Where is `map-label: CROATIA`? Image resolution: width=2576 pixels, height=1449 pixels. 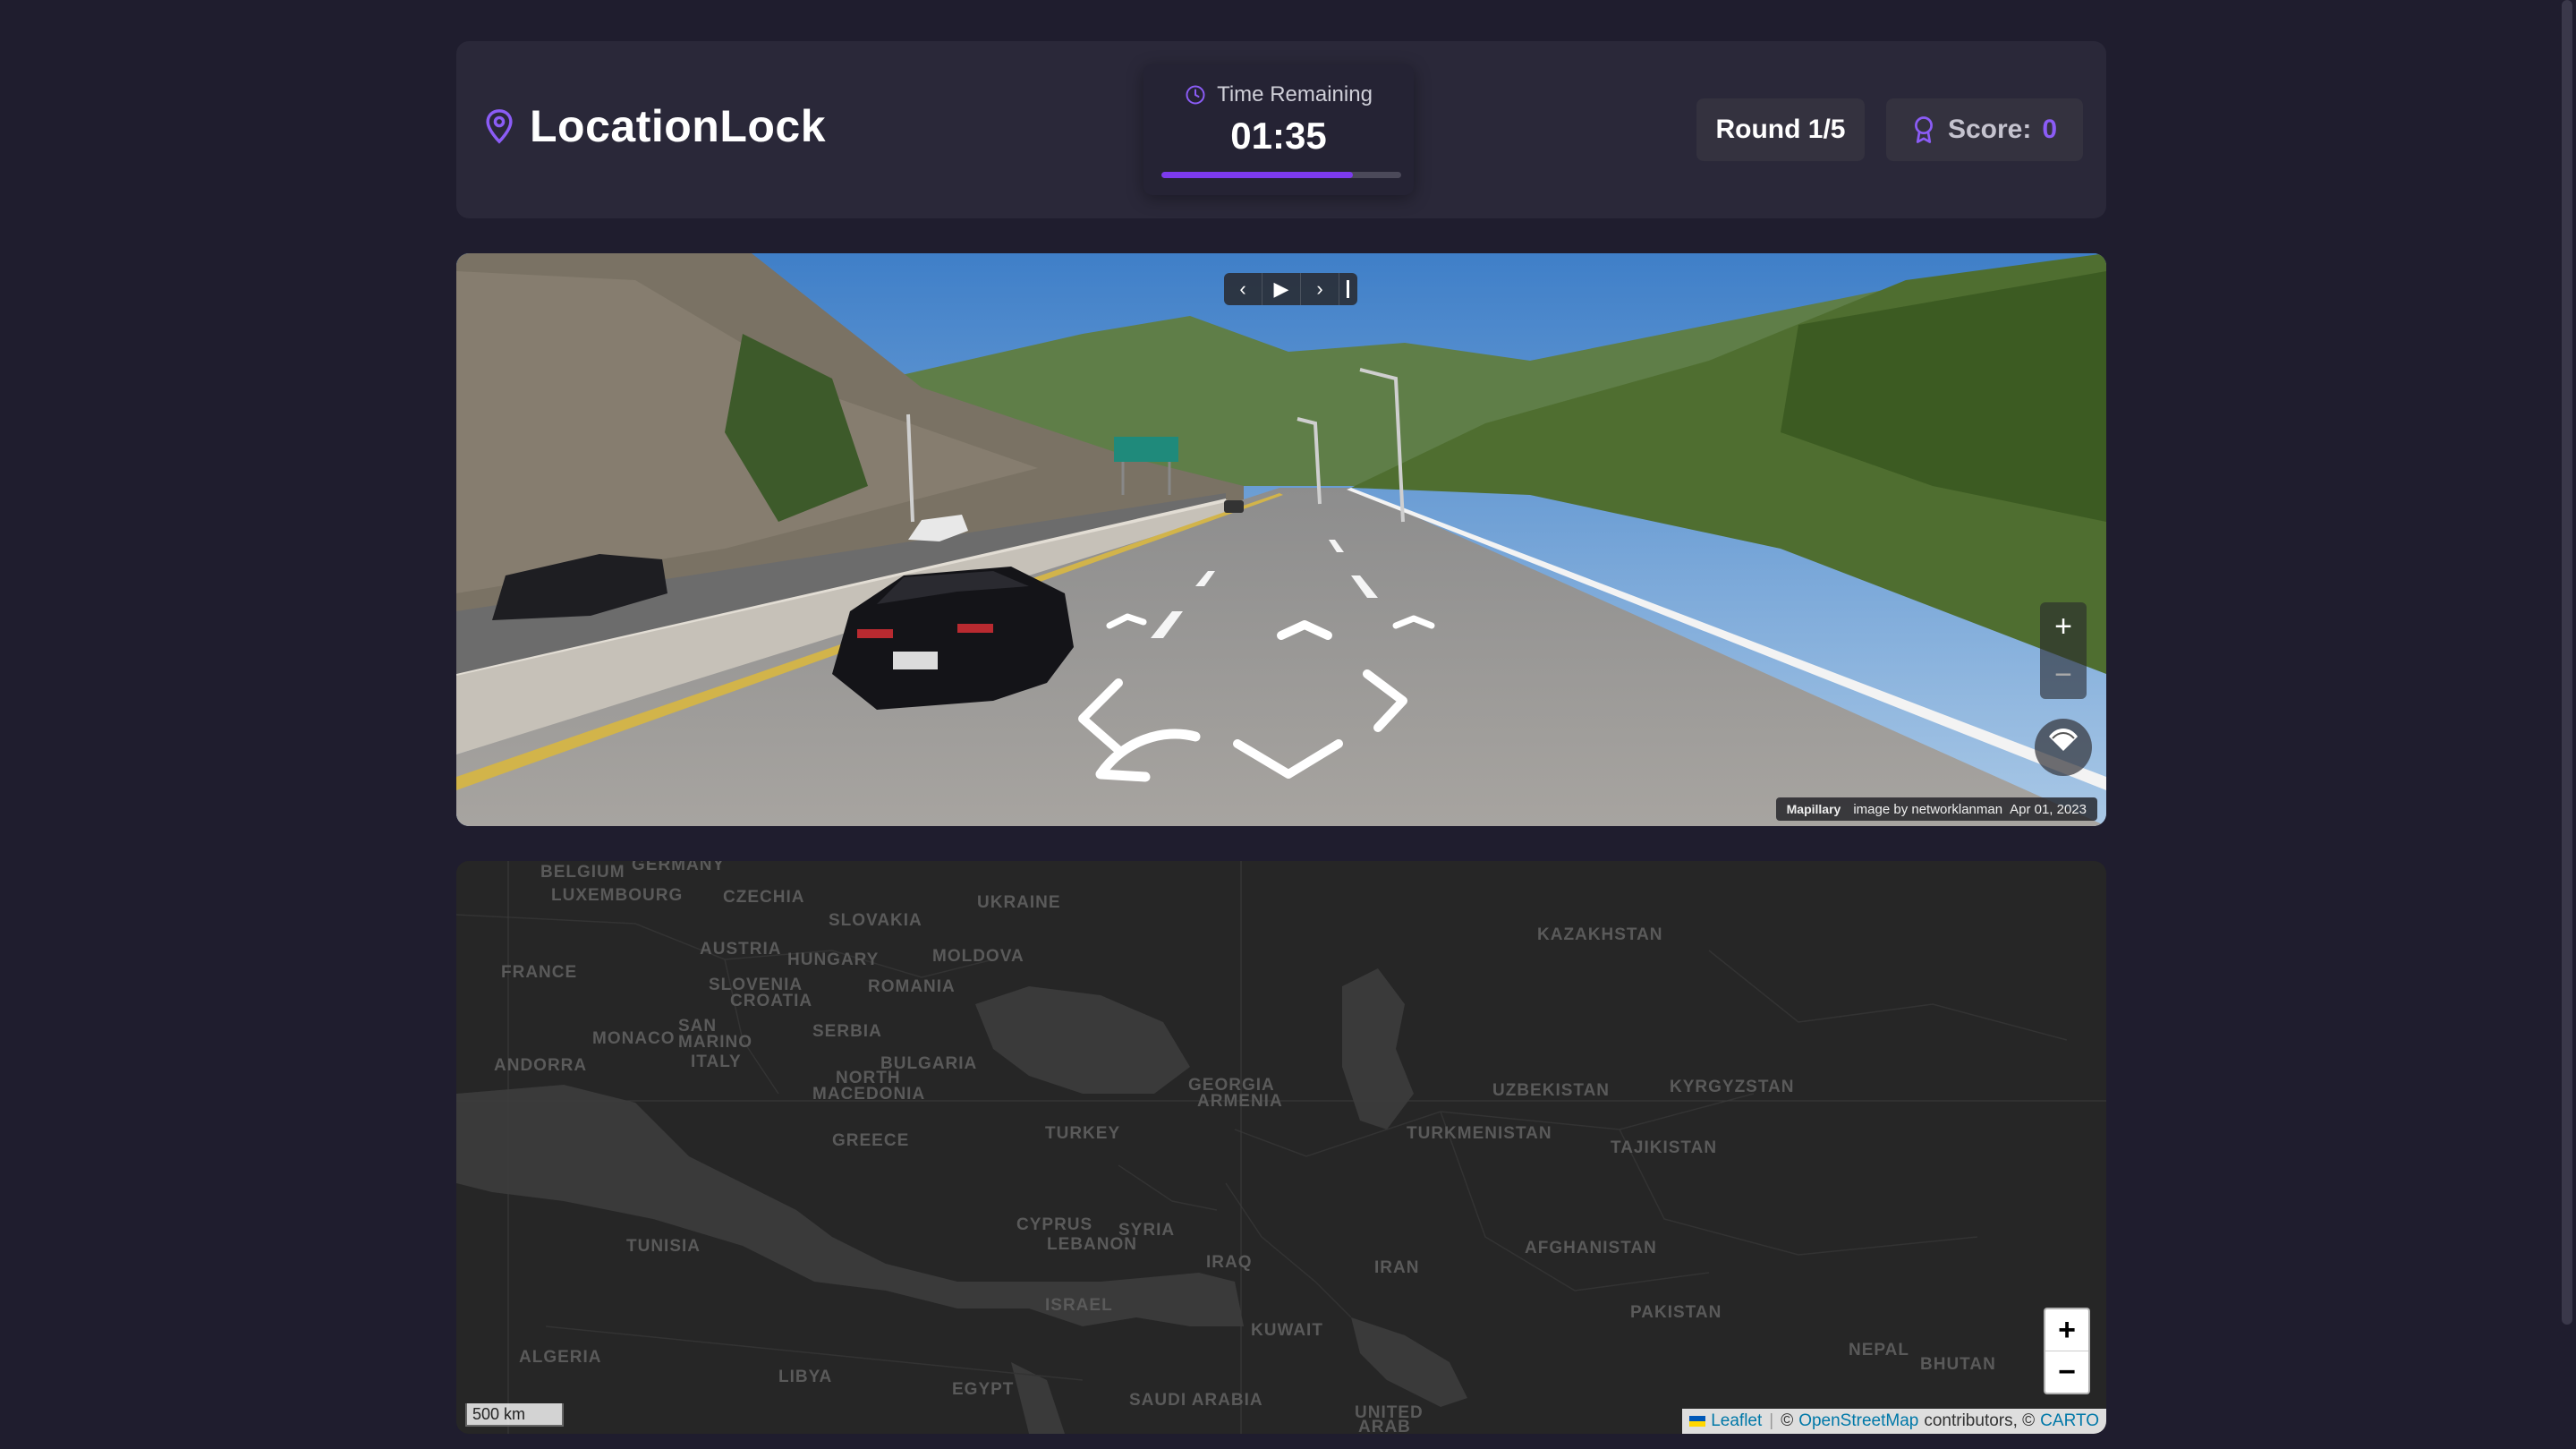 map-label: CROATIA is located at coordinates (771, 1001).